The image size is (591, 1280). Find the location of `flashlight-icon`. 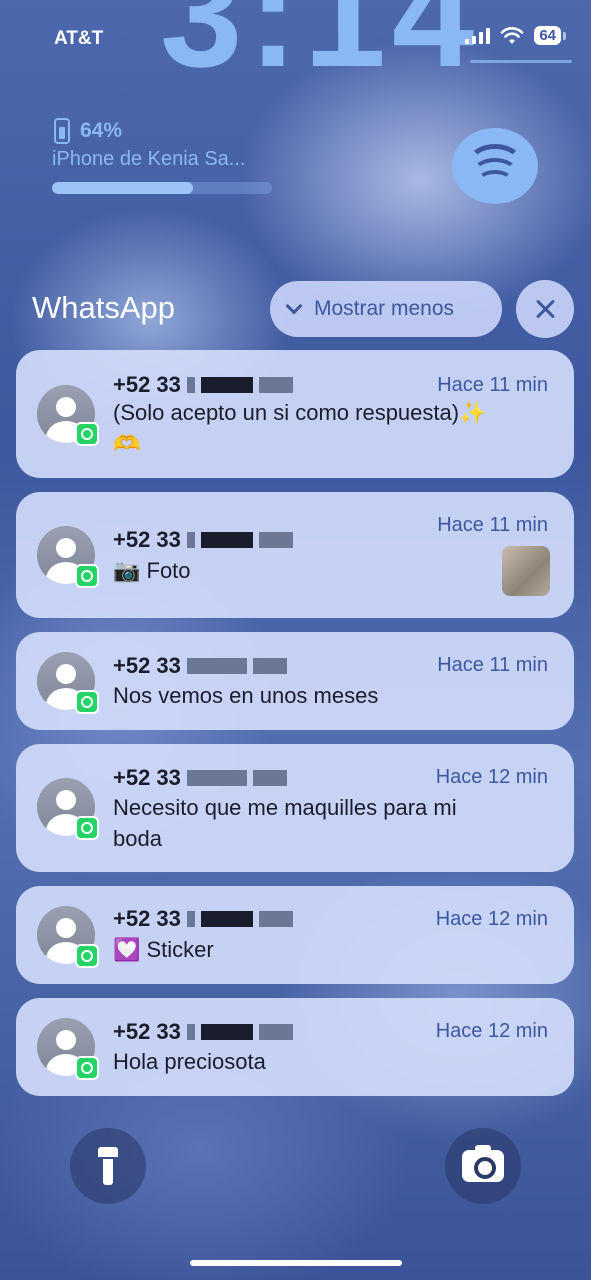

flashlight-icon is located at coordinates (108, 1166).